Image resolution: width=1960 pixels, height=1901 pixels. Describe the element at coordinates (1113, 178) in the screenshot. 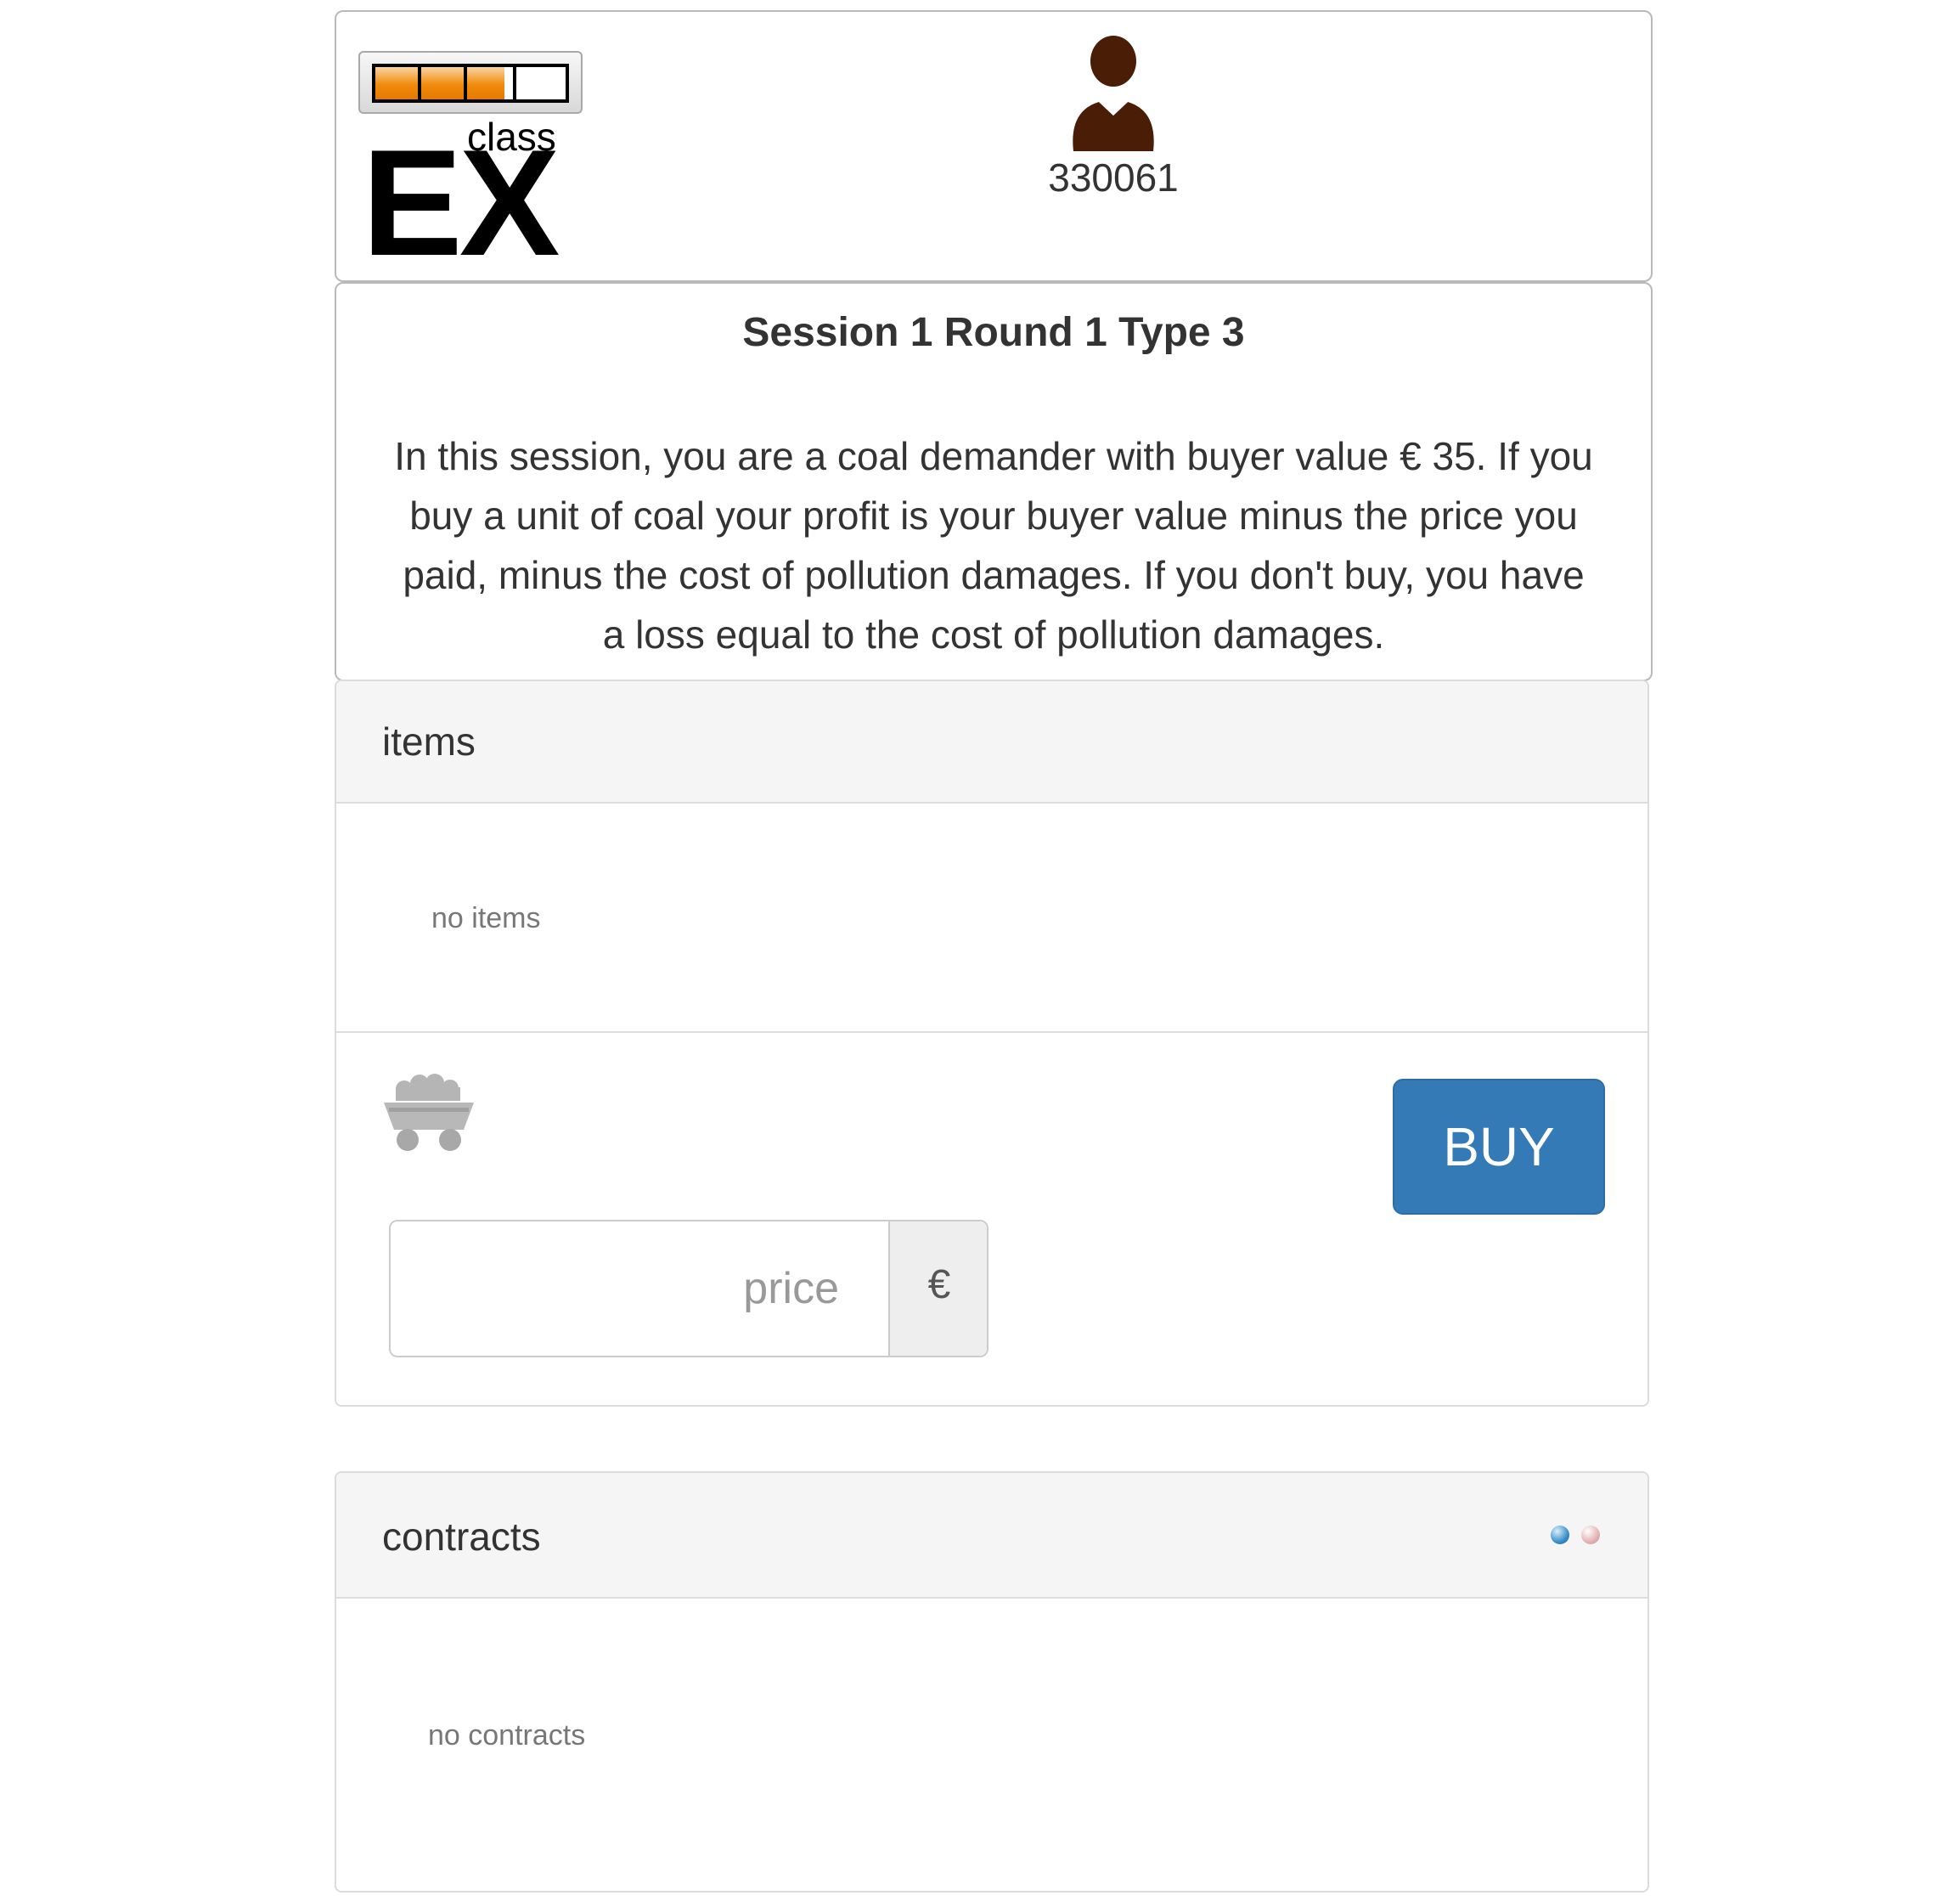

I see `user-id: 330061` at that location.